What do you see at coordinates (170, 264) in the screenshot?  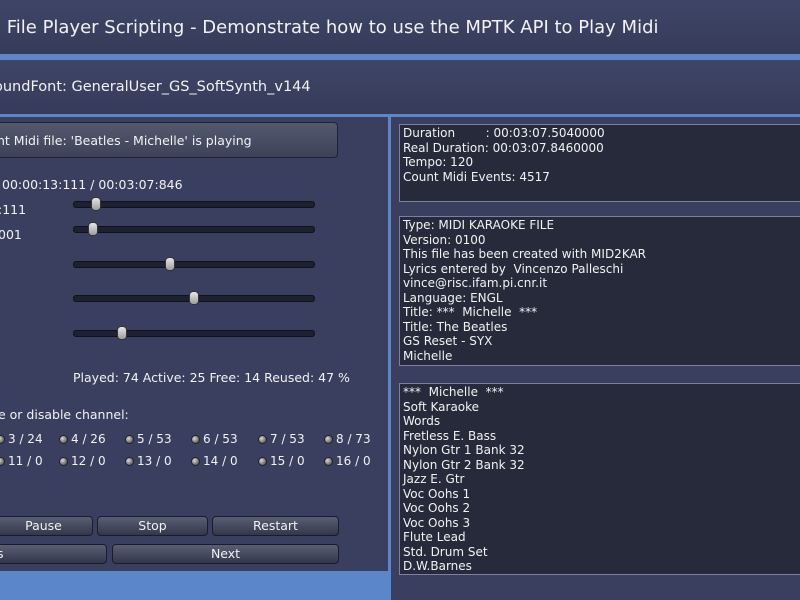 I see `speed-slider-handle` at bounding box center [170, 264].